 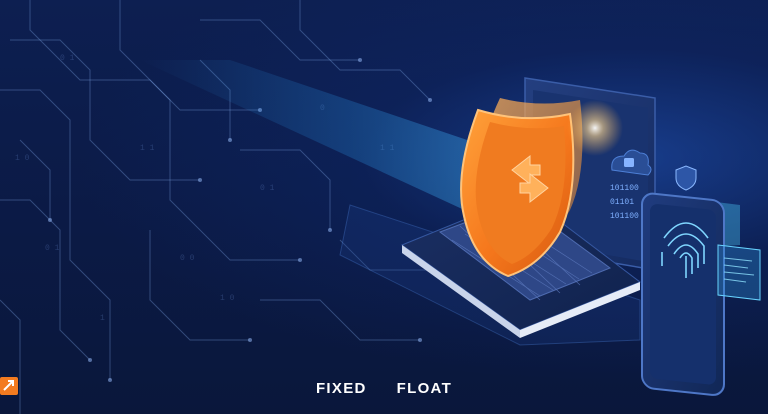 I want to click on brand-word-float: FLOAT, so click(x=424, y=388).